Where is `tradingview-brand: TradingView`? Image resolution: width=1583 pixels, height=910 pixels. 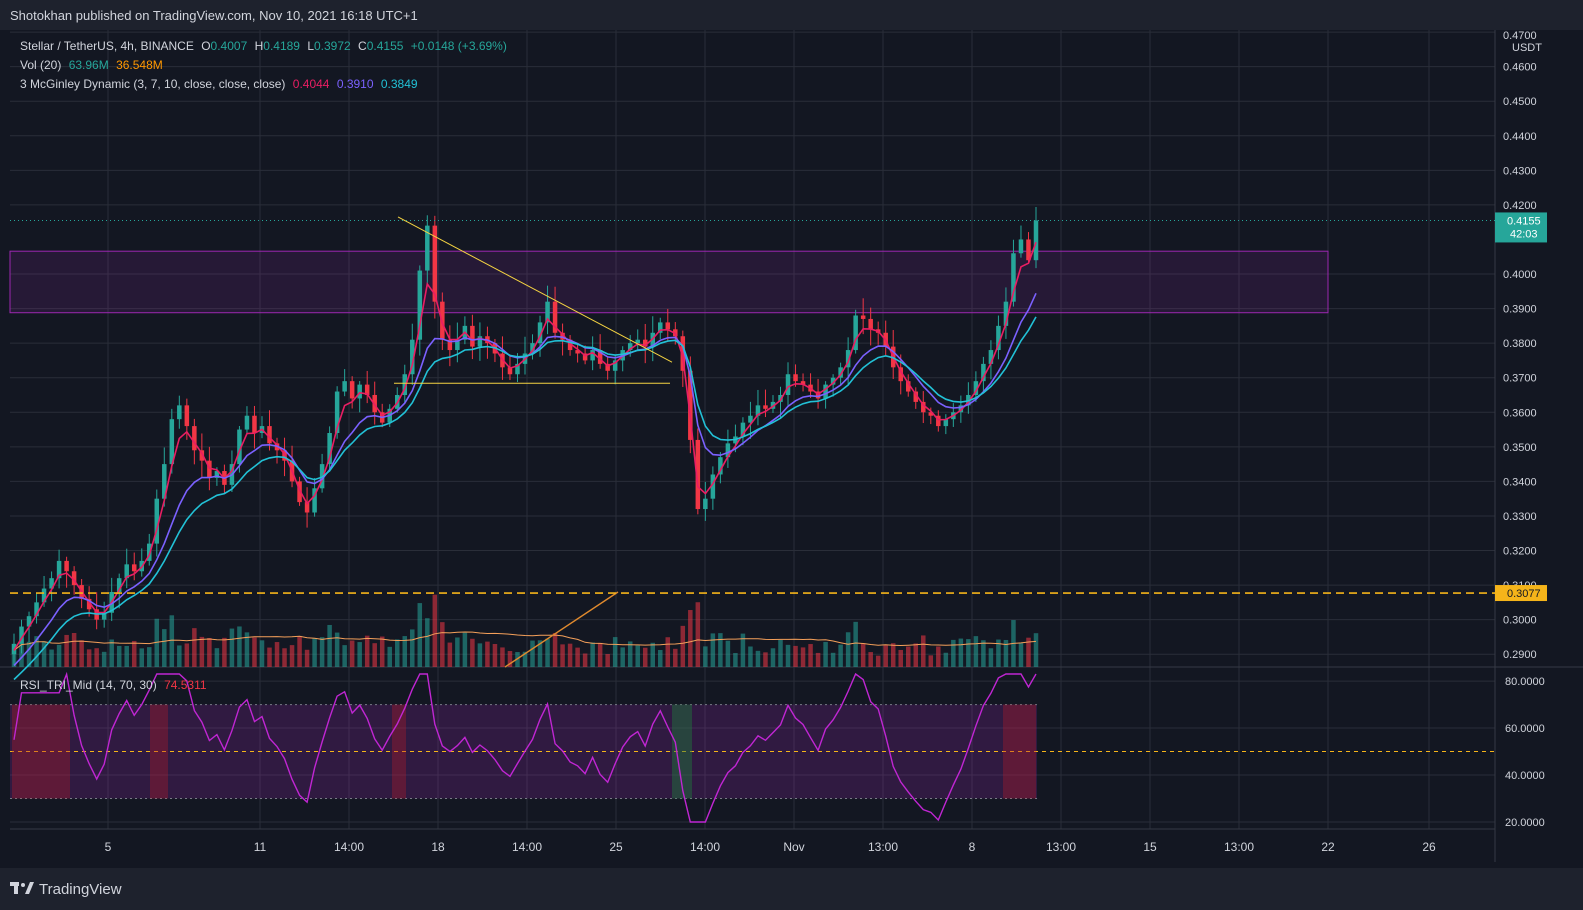 tradingview-brand: TradingView is located at coordinates (80, 889).